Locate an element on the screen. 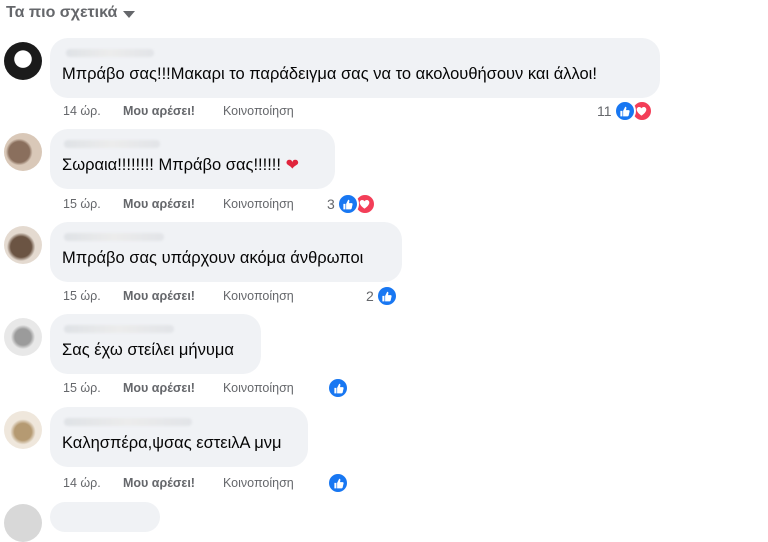 The image size is (768, 542). reaction-summary: 11 is located at coordinates (625, 111).